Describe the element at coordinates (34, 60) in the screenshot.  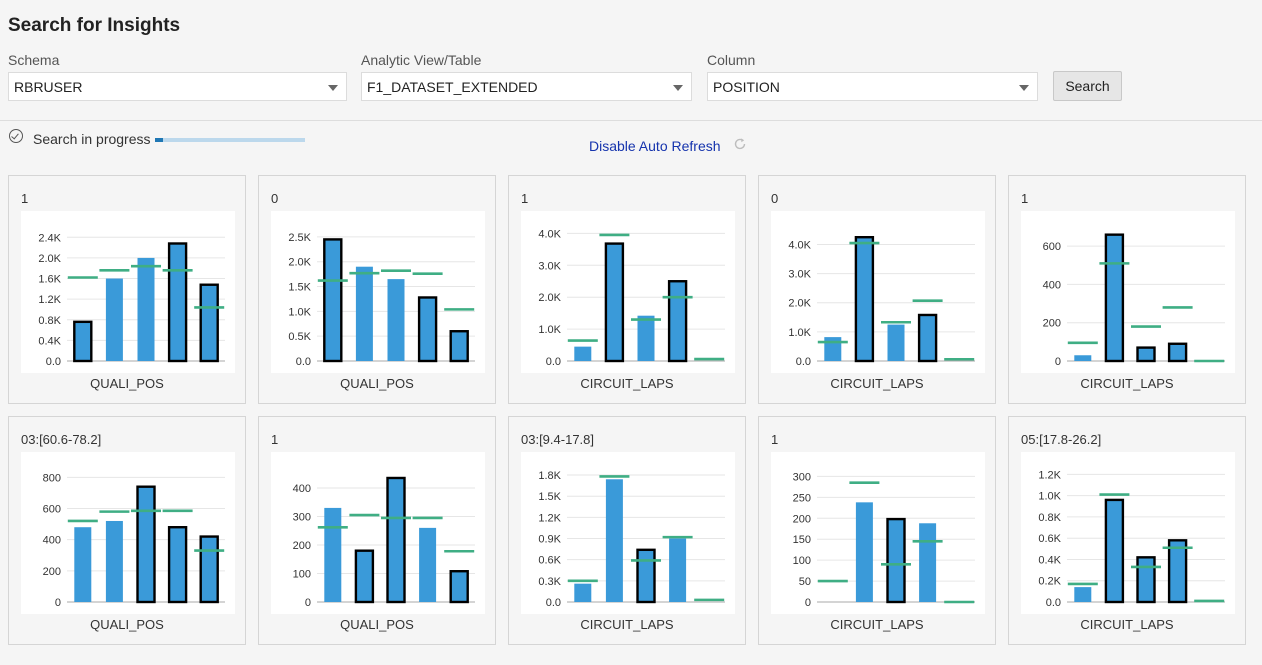
I see `schema-label: Schema` at that location.